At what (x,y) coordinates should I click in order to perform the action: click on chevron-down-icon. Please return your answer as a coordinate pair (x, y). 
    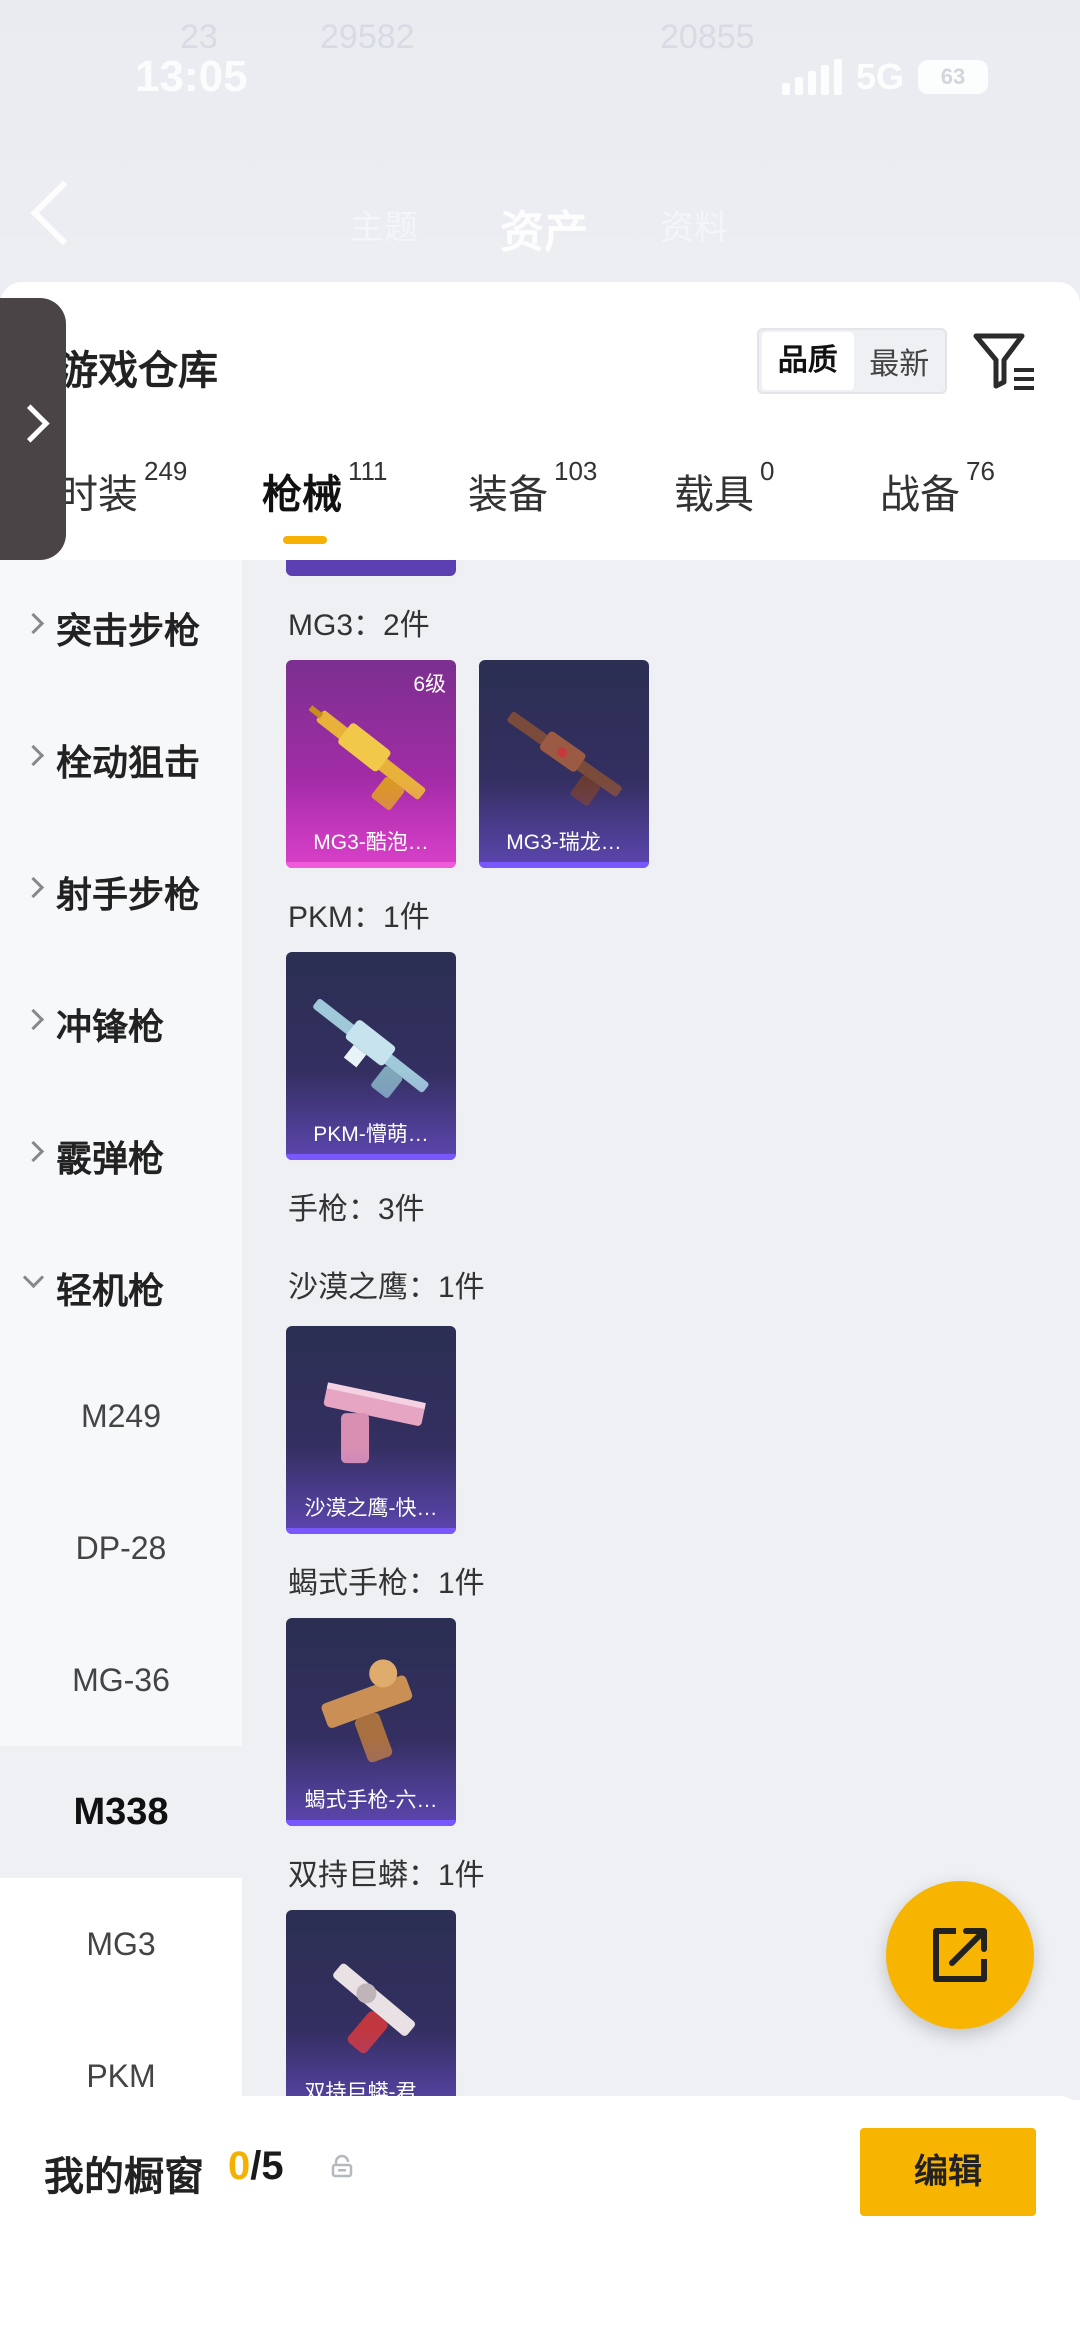
    Looking at the image, I should click on (33, 1277).